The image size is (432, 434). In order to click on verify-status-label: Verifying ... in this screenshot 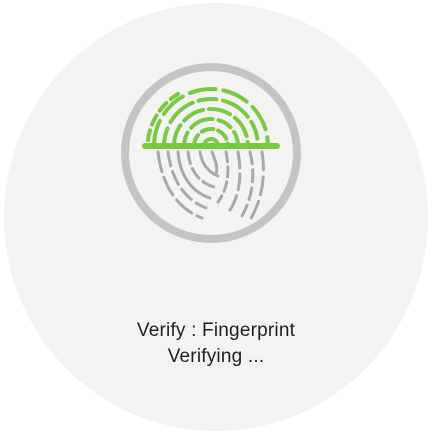, I will do `click(216, 356)`.